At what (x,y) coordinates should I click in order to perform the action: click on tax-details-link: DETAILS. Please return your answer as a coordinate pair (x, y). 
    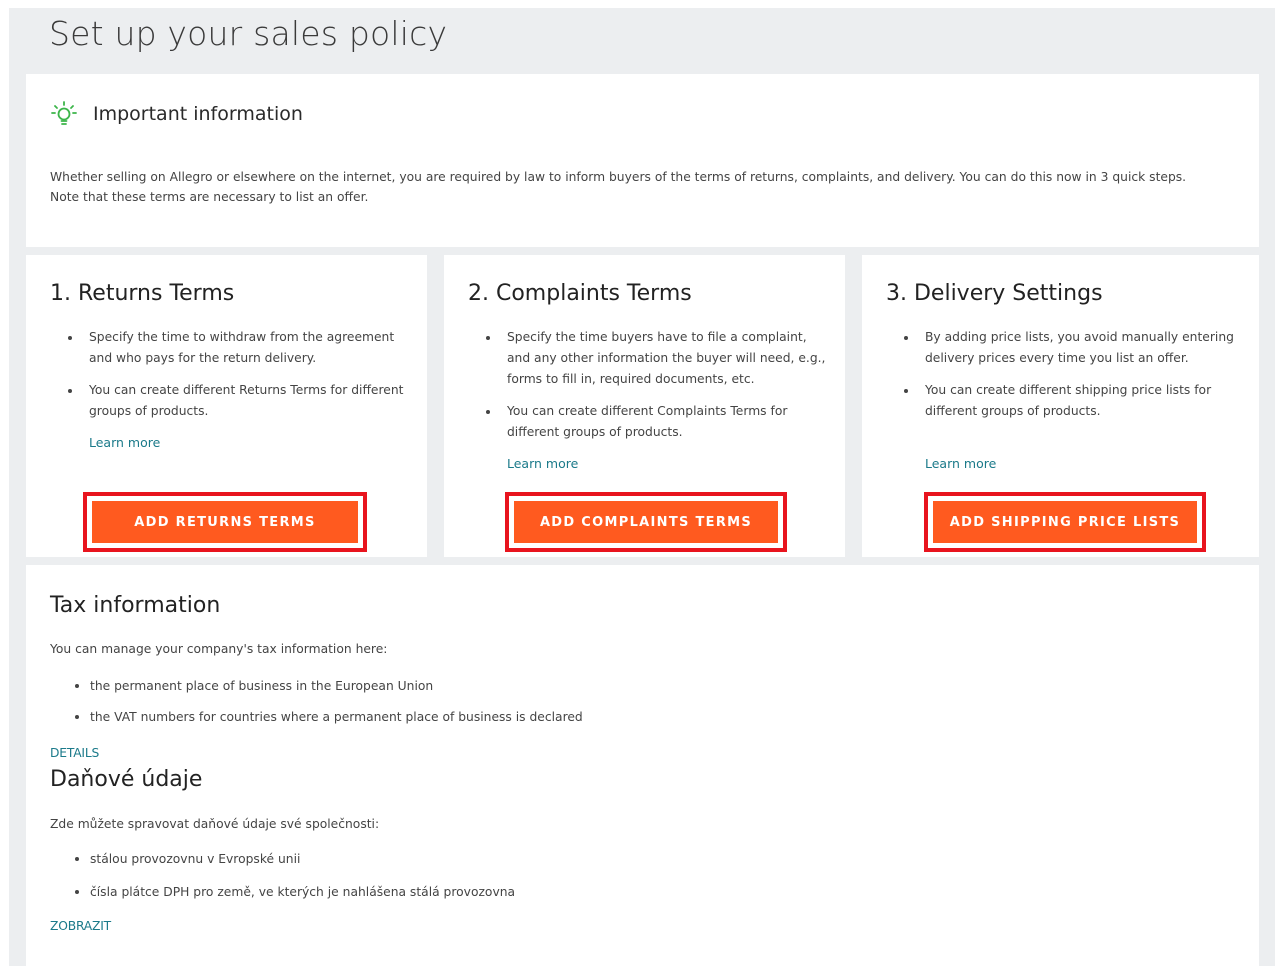
    Looking at the image, I should click on (74, 753).